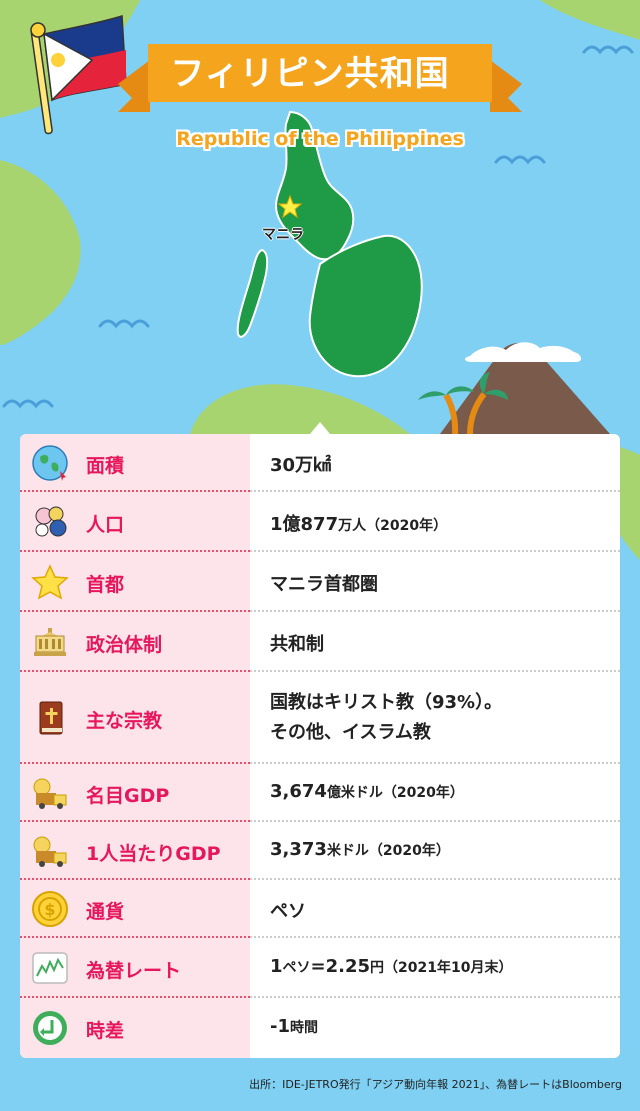 The image size is (640, 1111). I want to click on row-value-area: 30万㎢, so click(301, 465).